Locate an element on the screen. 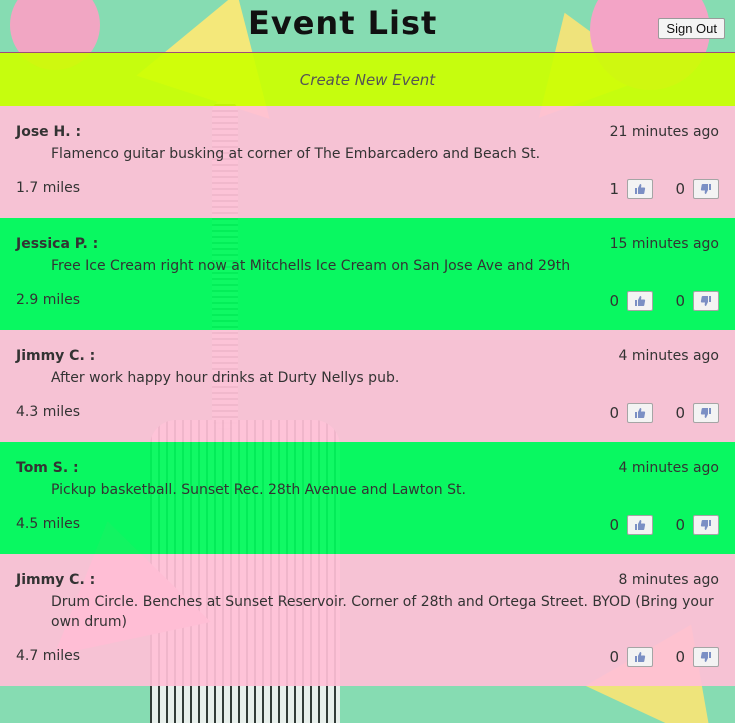 This screenshot has height=723, width=735. event-author: Tom S. : is located at coordinates (47, 468).